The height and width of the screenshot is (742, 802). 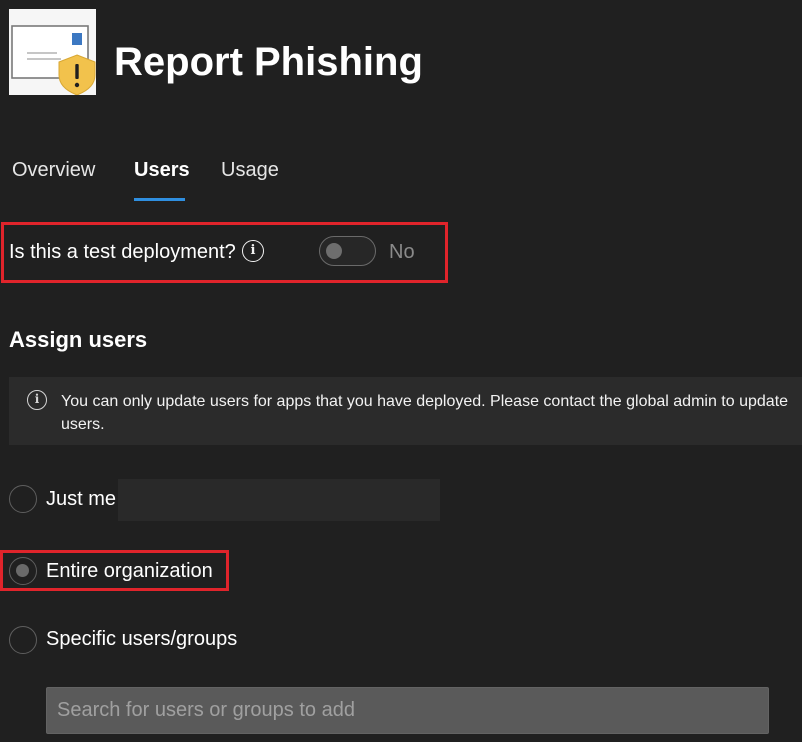 I want to click on radio-just-me, so click(x=23, y=499).